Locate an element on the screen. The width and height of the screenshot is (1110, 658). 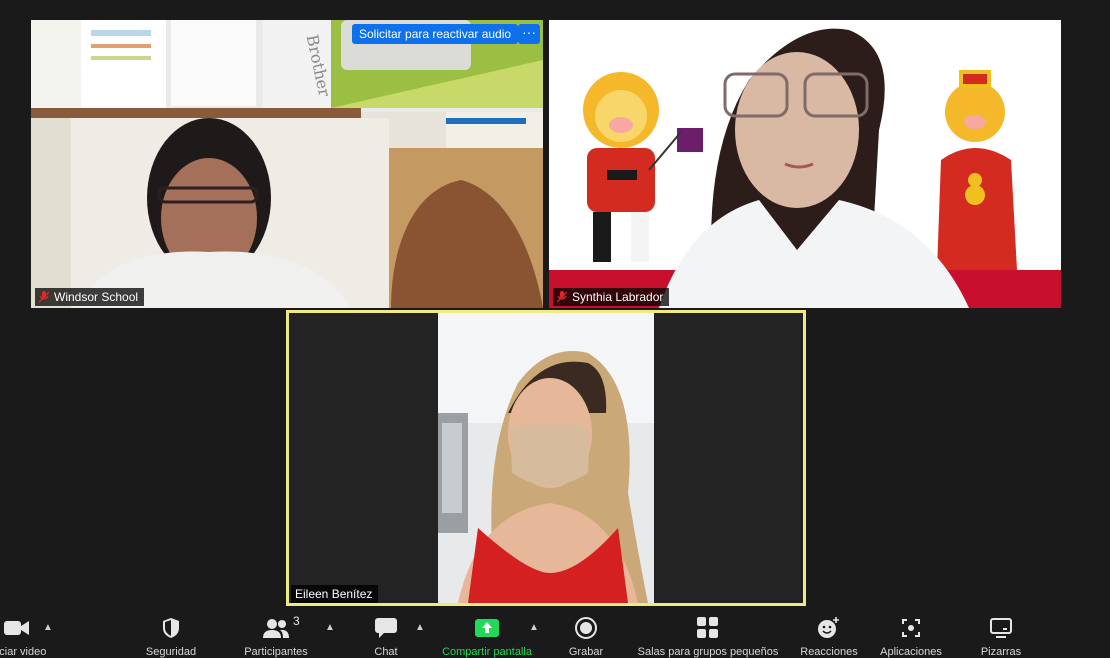
start-video-button: Iniciar video is located at coordinates (26, 635).